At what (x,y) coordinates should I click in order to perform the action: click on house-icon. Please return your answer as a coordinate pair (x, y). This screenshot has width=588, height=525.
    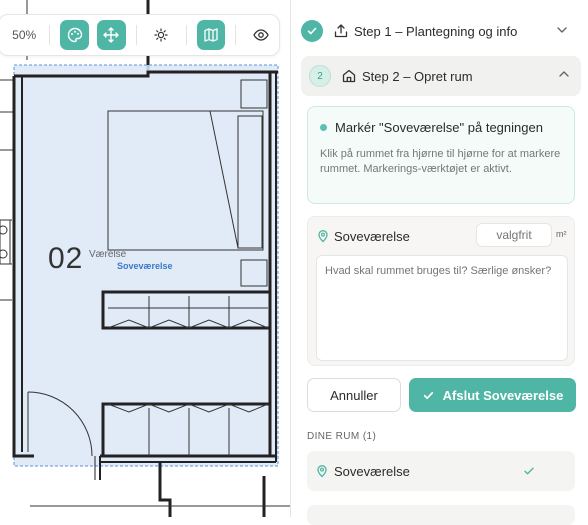
    Looking at the image, I should click on (349, 76).